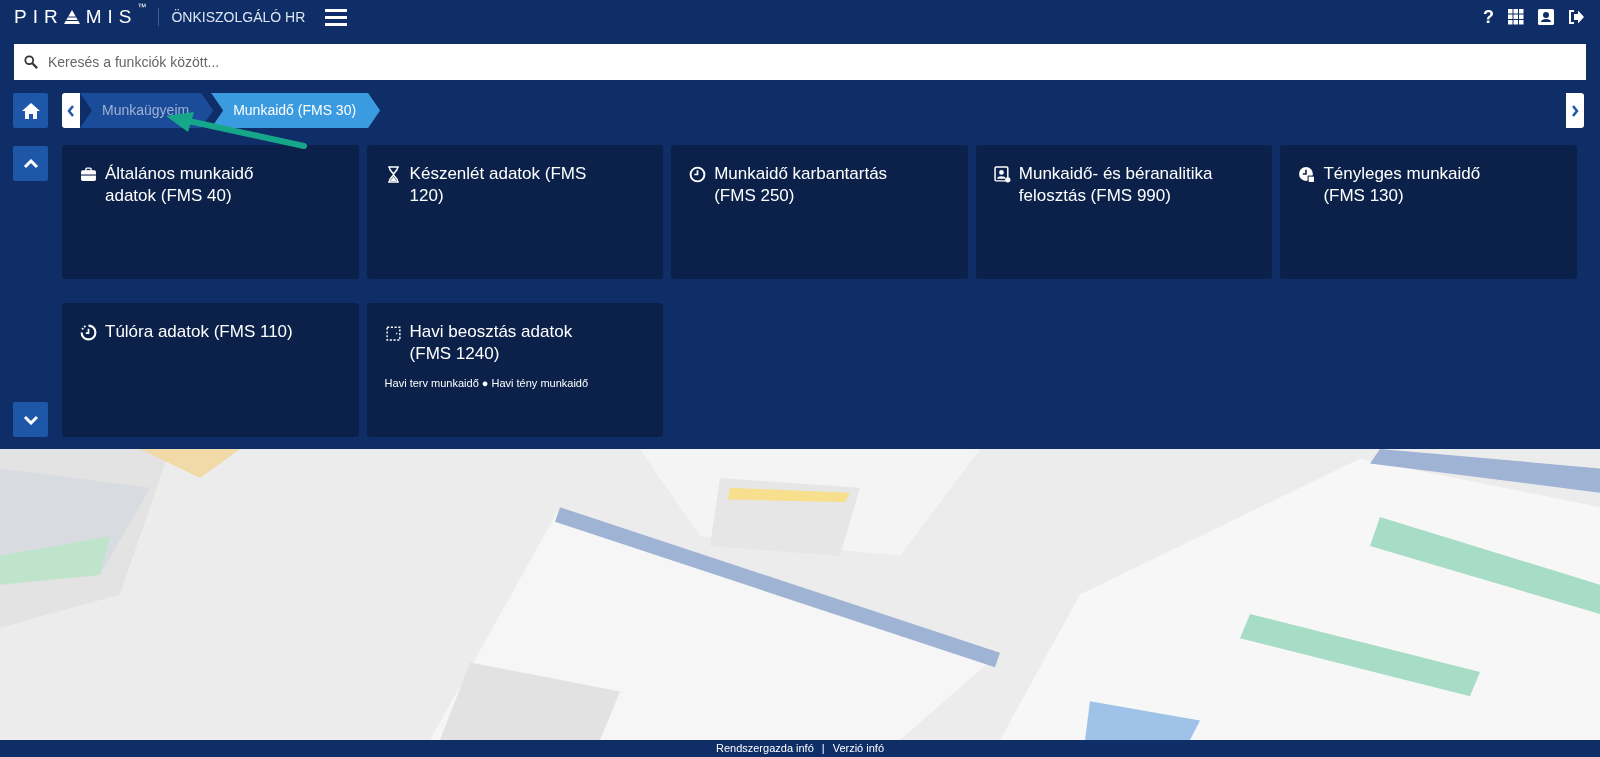 This screenshot has height=757, width=1600. I want to click on app-title: ÖNKISZOLGÁLÓ HR, so click(238, 17).